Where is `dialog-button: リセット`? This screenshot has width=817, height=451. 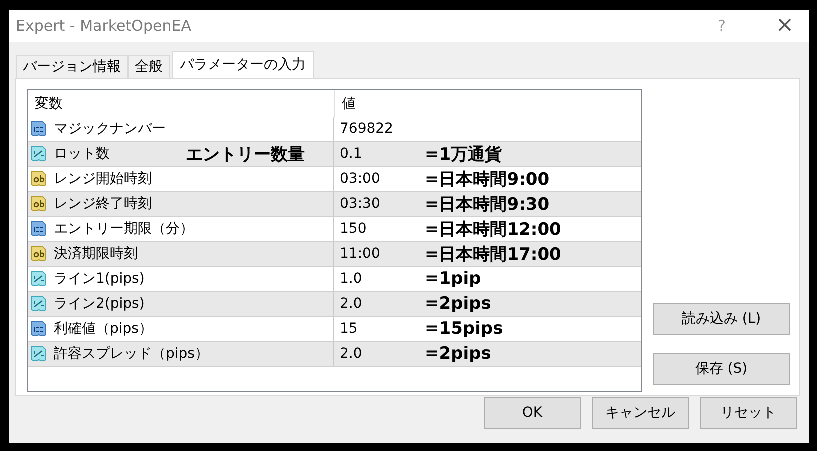
dialog-button: リセット is located at coordinates (748, 413).